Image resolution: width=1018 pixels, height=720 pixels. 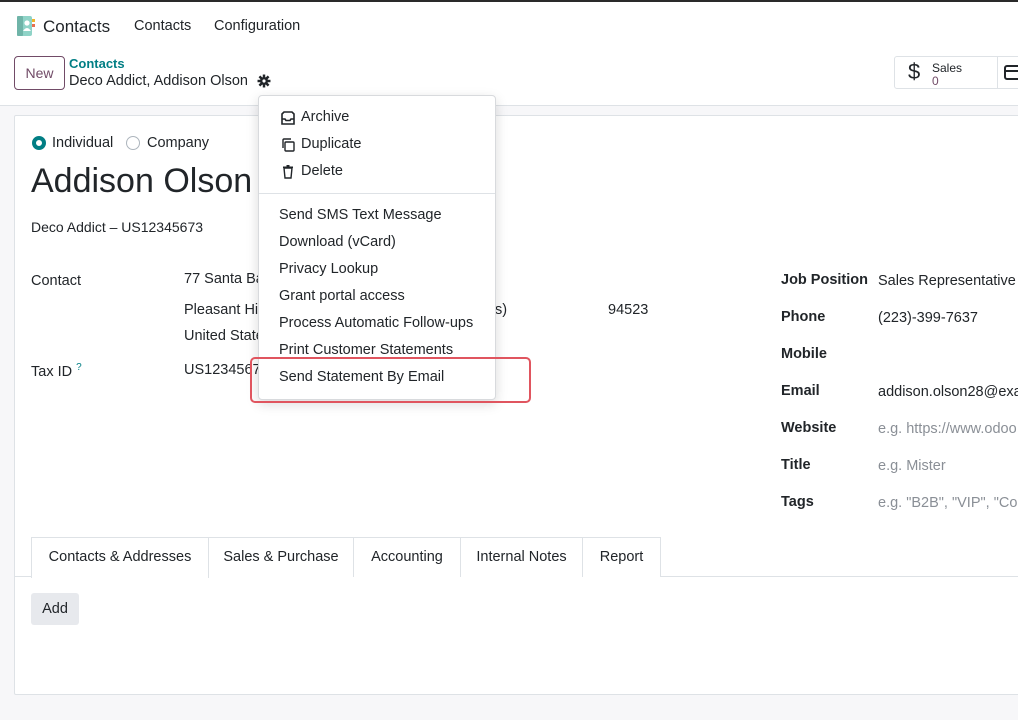 I want to click on radio-company, so click(x=133, y=143).